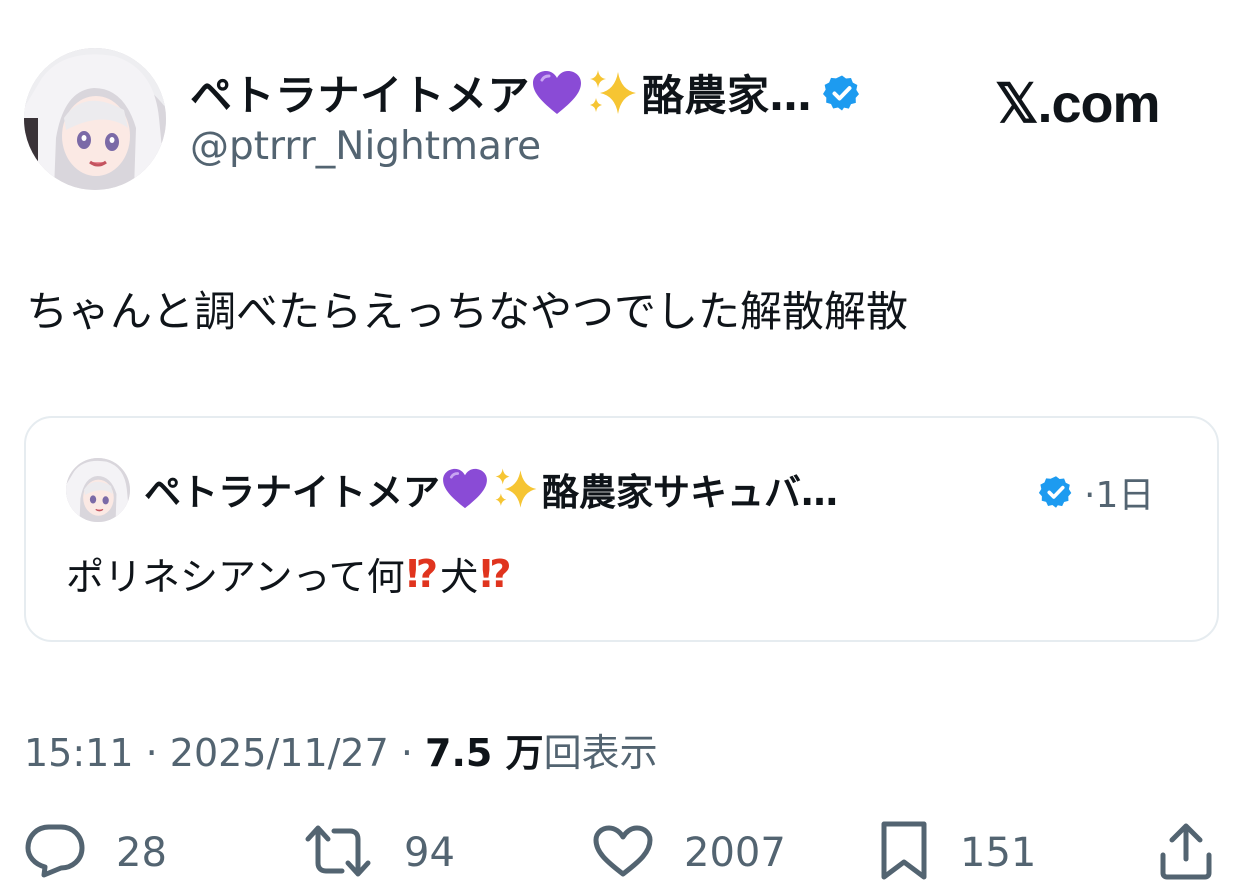 This screenshot has height=891, width=1243. What do you see at coordinates (904, 853) in the screenshot?
I see `bookmark-icon` at bounding box center [904, 853].